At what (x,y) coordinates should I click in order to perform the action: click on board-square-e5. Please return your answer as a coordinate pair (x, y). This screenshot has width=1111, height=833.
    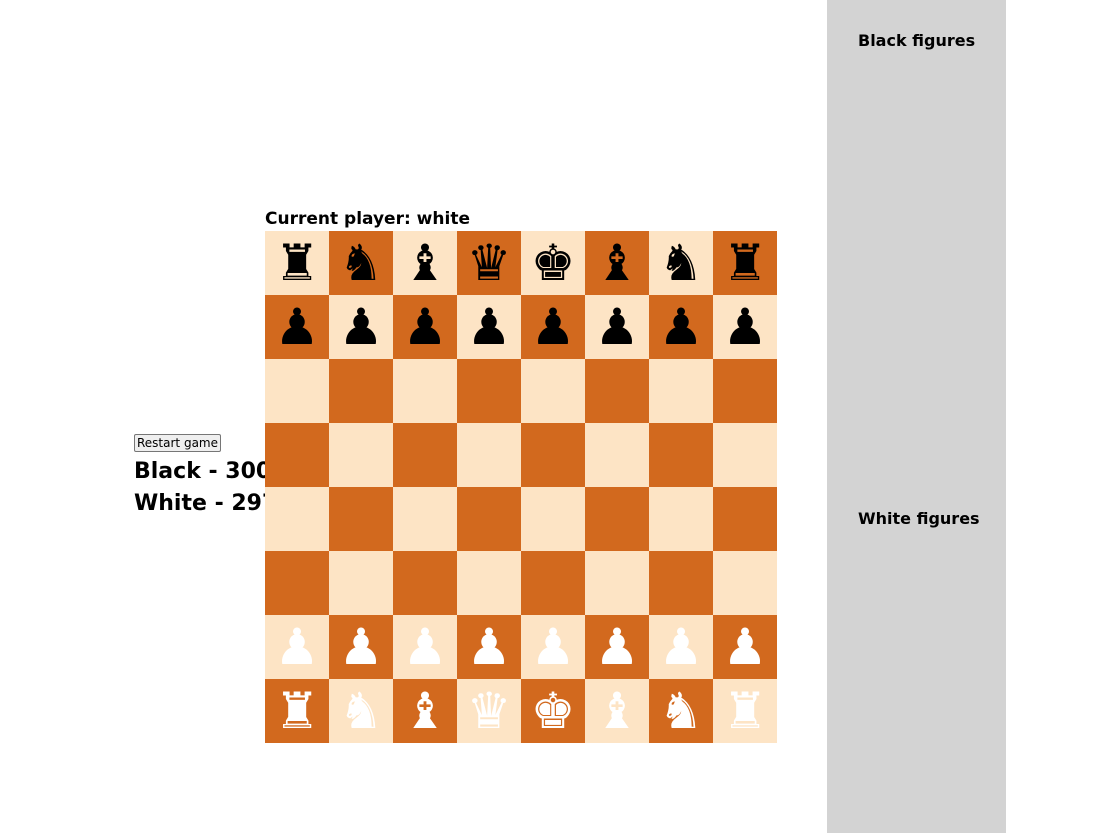
    Looking at the image, I should click on (553, 455).